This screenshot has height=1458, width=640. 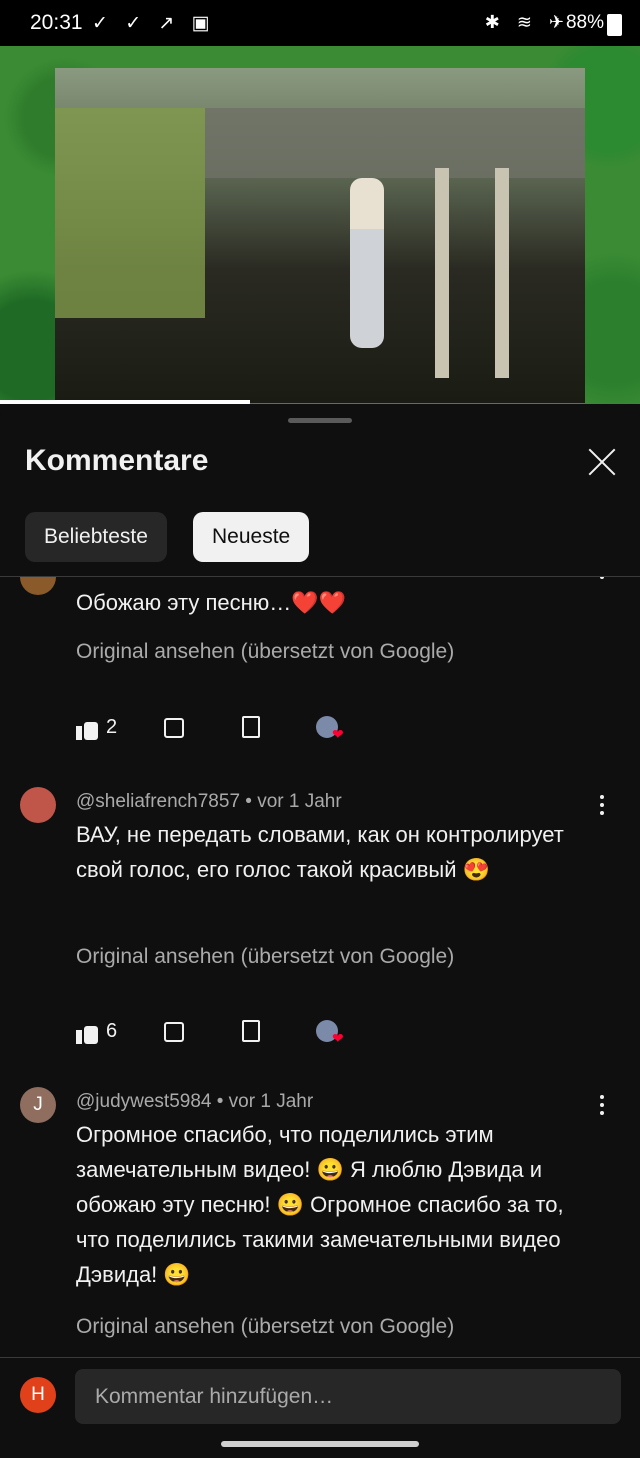 What do you see at coordinates (195, 1101) in the screenshot?
I see `comment-meta: @judywest5984 • vor 1 Jahr` at bounding box center [195, 1101].